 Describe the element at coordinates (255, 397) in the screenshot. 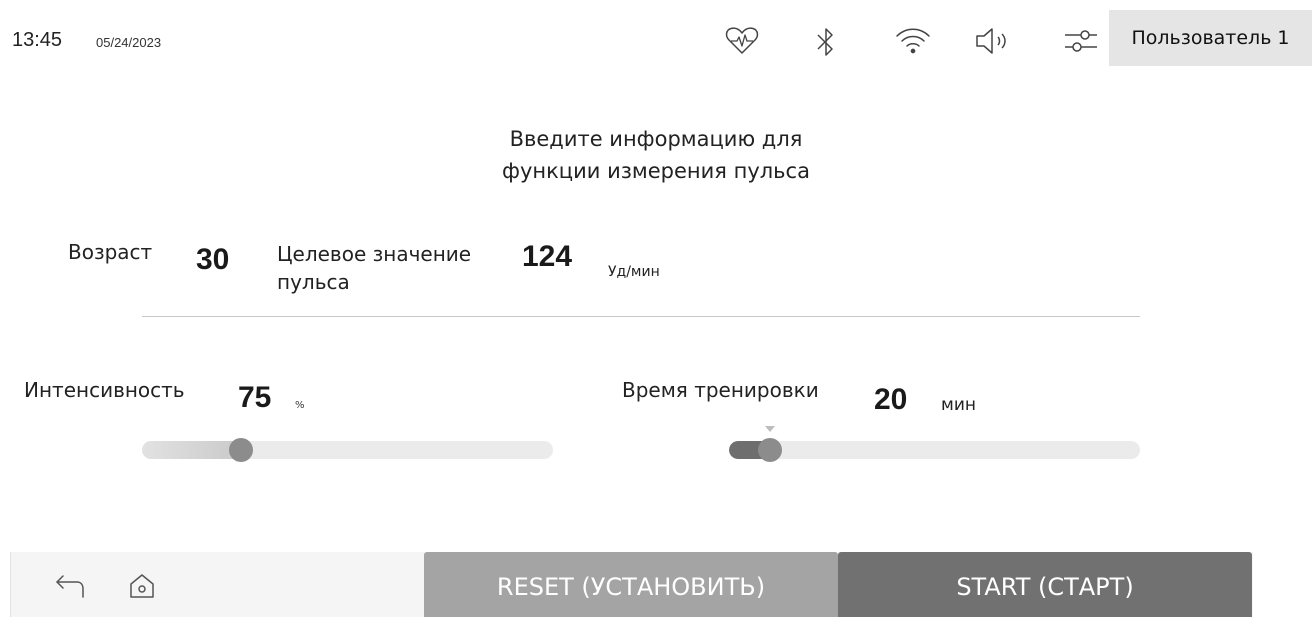

I see `intensity-value: 75` at that location.